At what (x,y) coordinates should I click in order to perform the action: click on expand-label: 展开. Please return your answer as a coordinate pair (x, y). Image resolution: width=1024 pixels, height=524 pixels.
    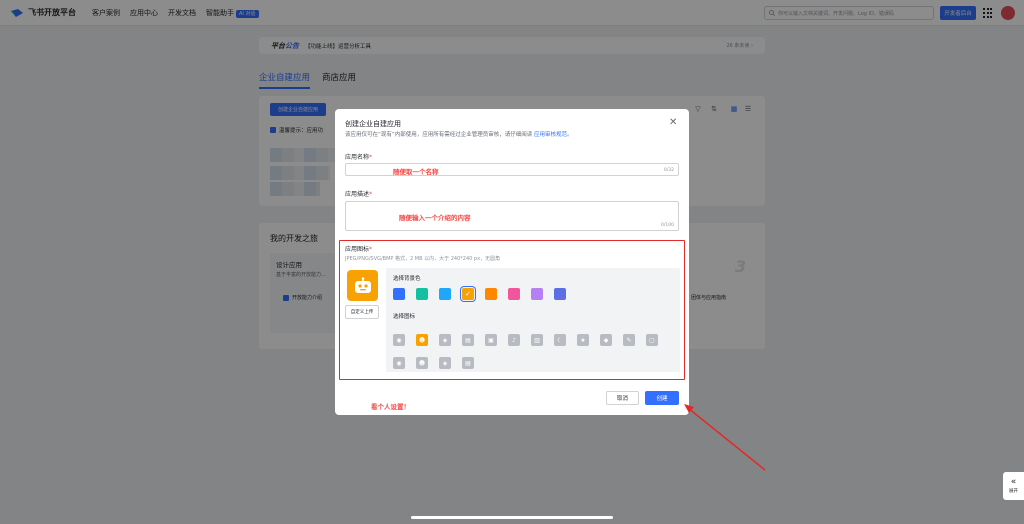
    Looking at the image, I should click on (1013, 491).